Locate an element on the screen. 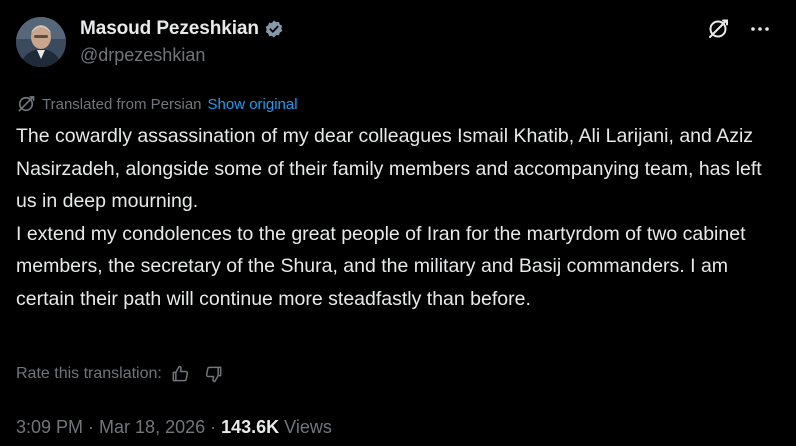 This screenshot has height=446, width=796. more-options-icon is located at coordinates (760, 29).